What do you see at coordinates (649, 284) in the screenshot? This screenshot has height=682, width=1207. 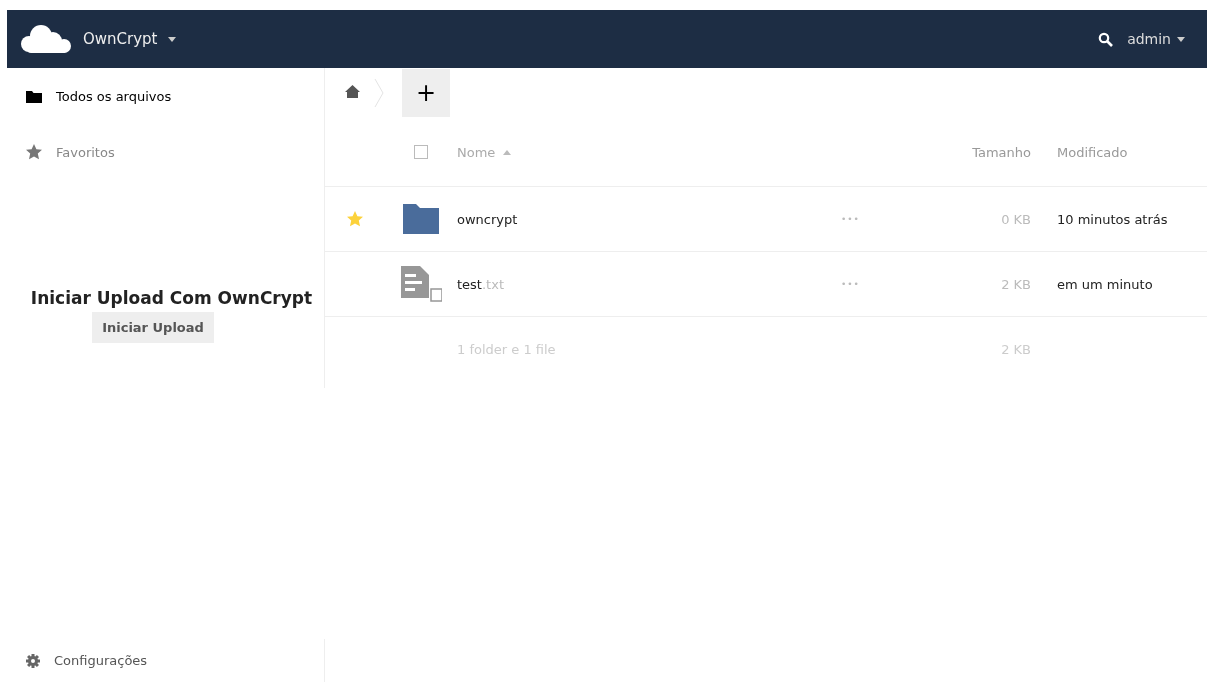 I see `file-name: test.txt` at bounding box center [649, 284].